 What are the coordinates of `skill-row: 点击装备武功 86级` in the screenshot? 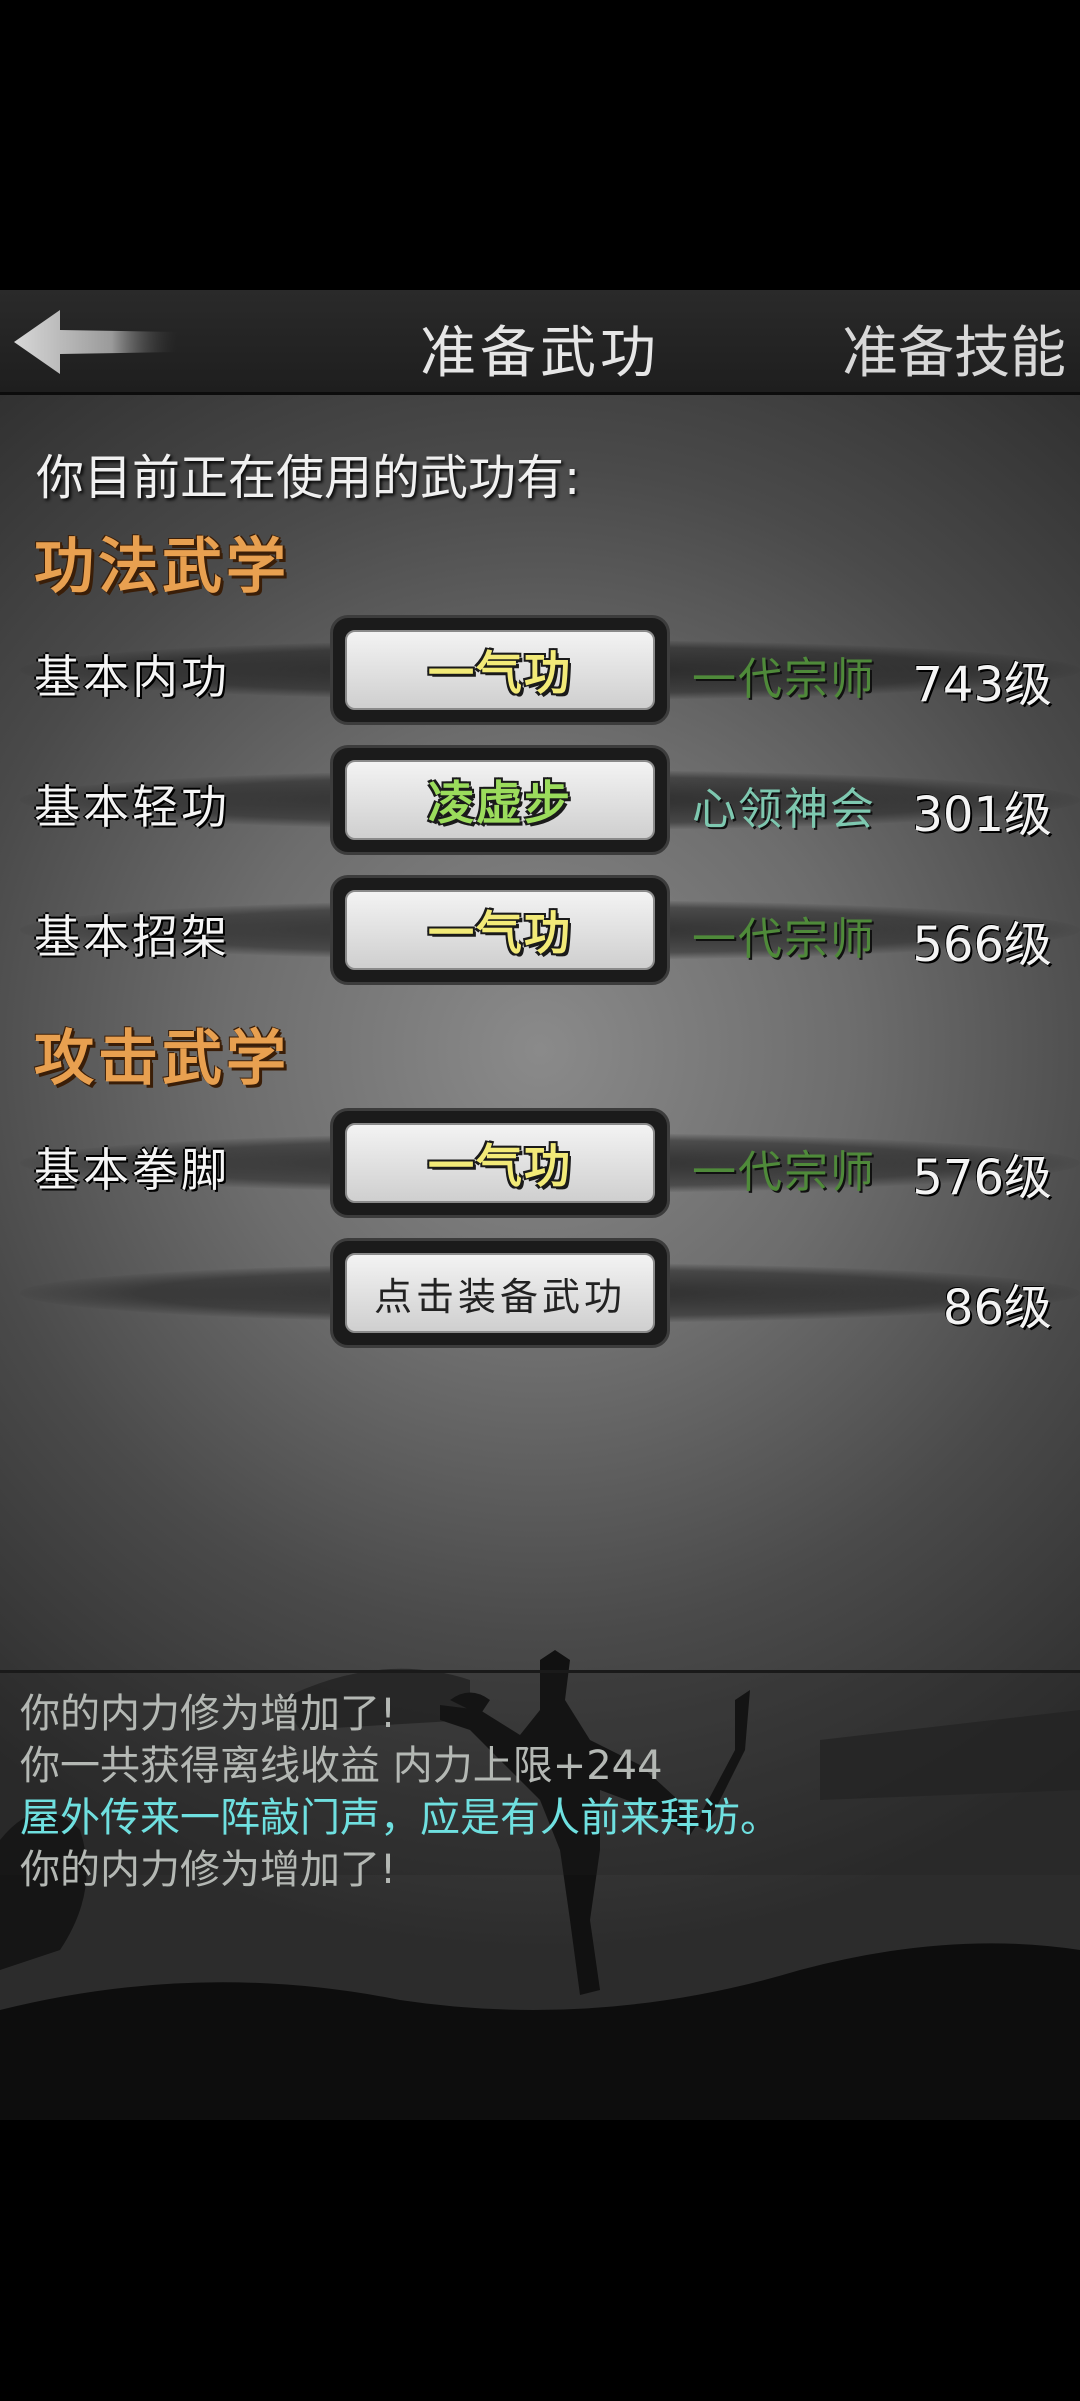 It's located at (540, 1293).